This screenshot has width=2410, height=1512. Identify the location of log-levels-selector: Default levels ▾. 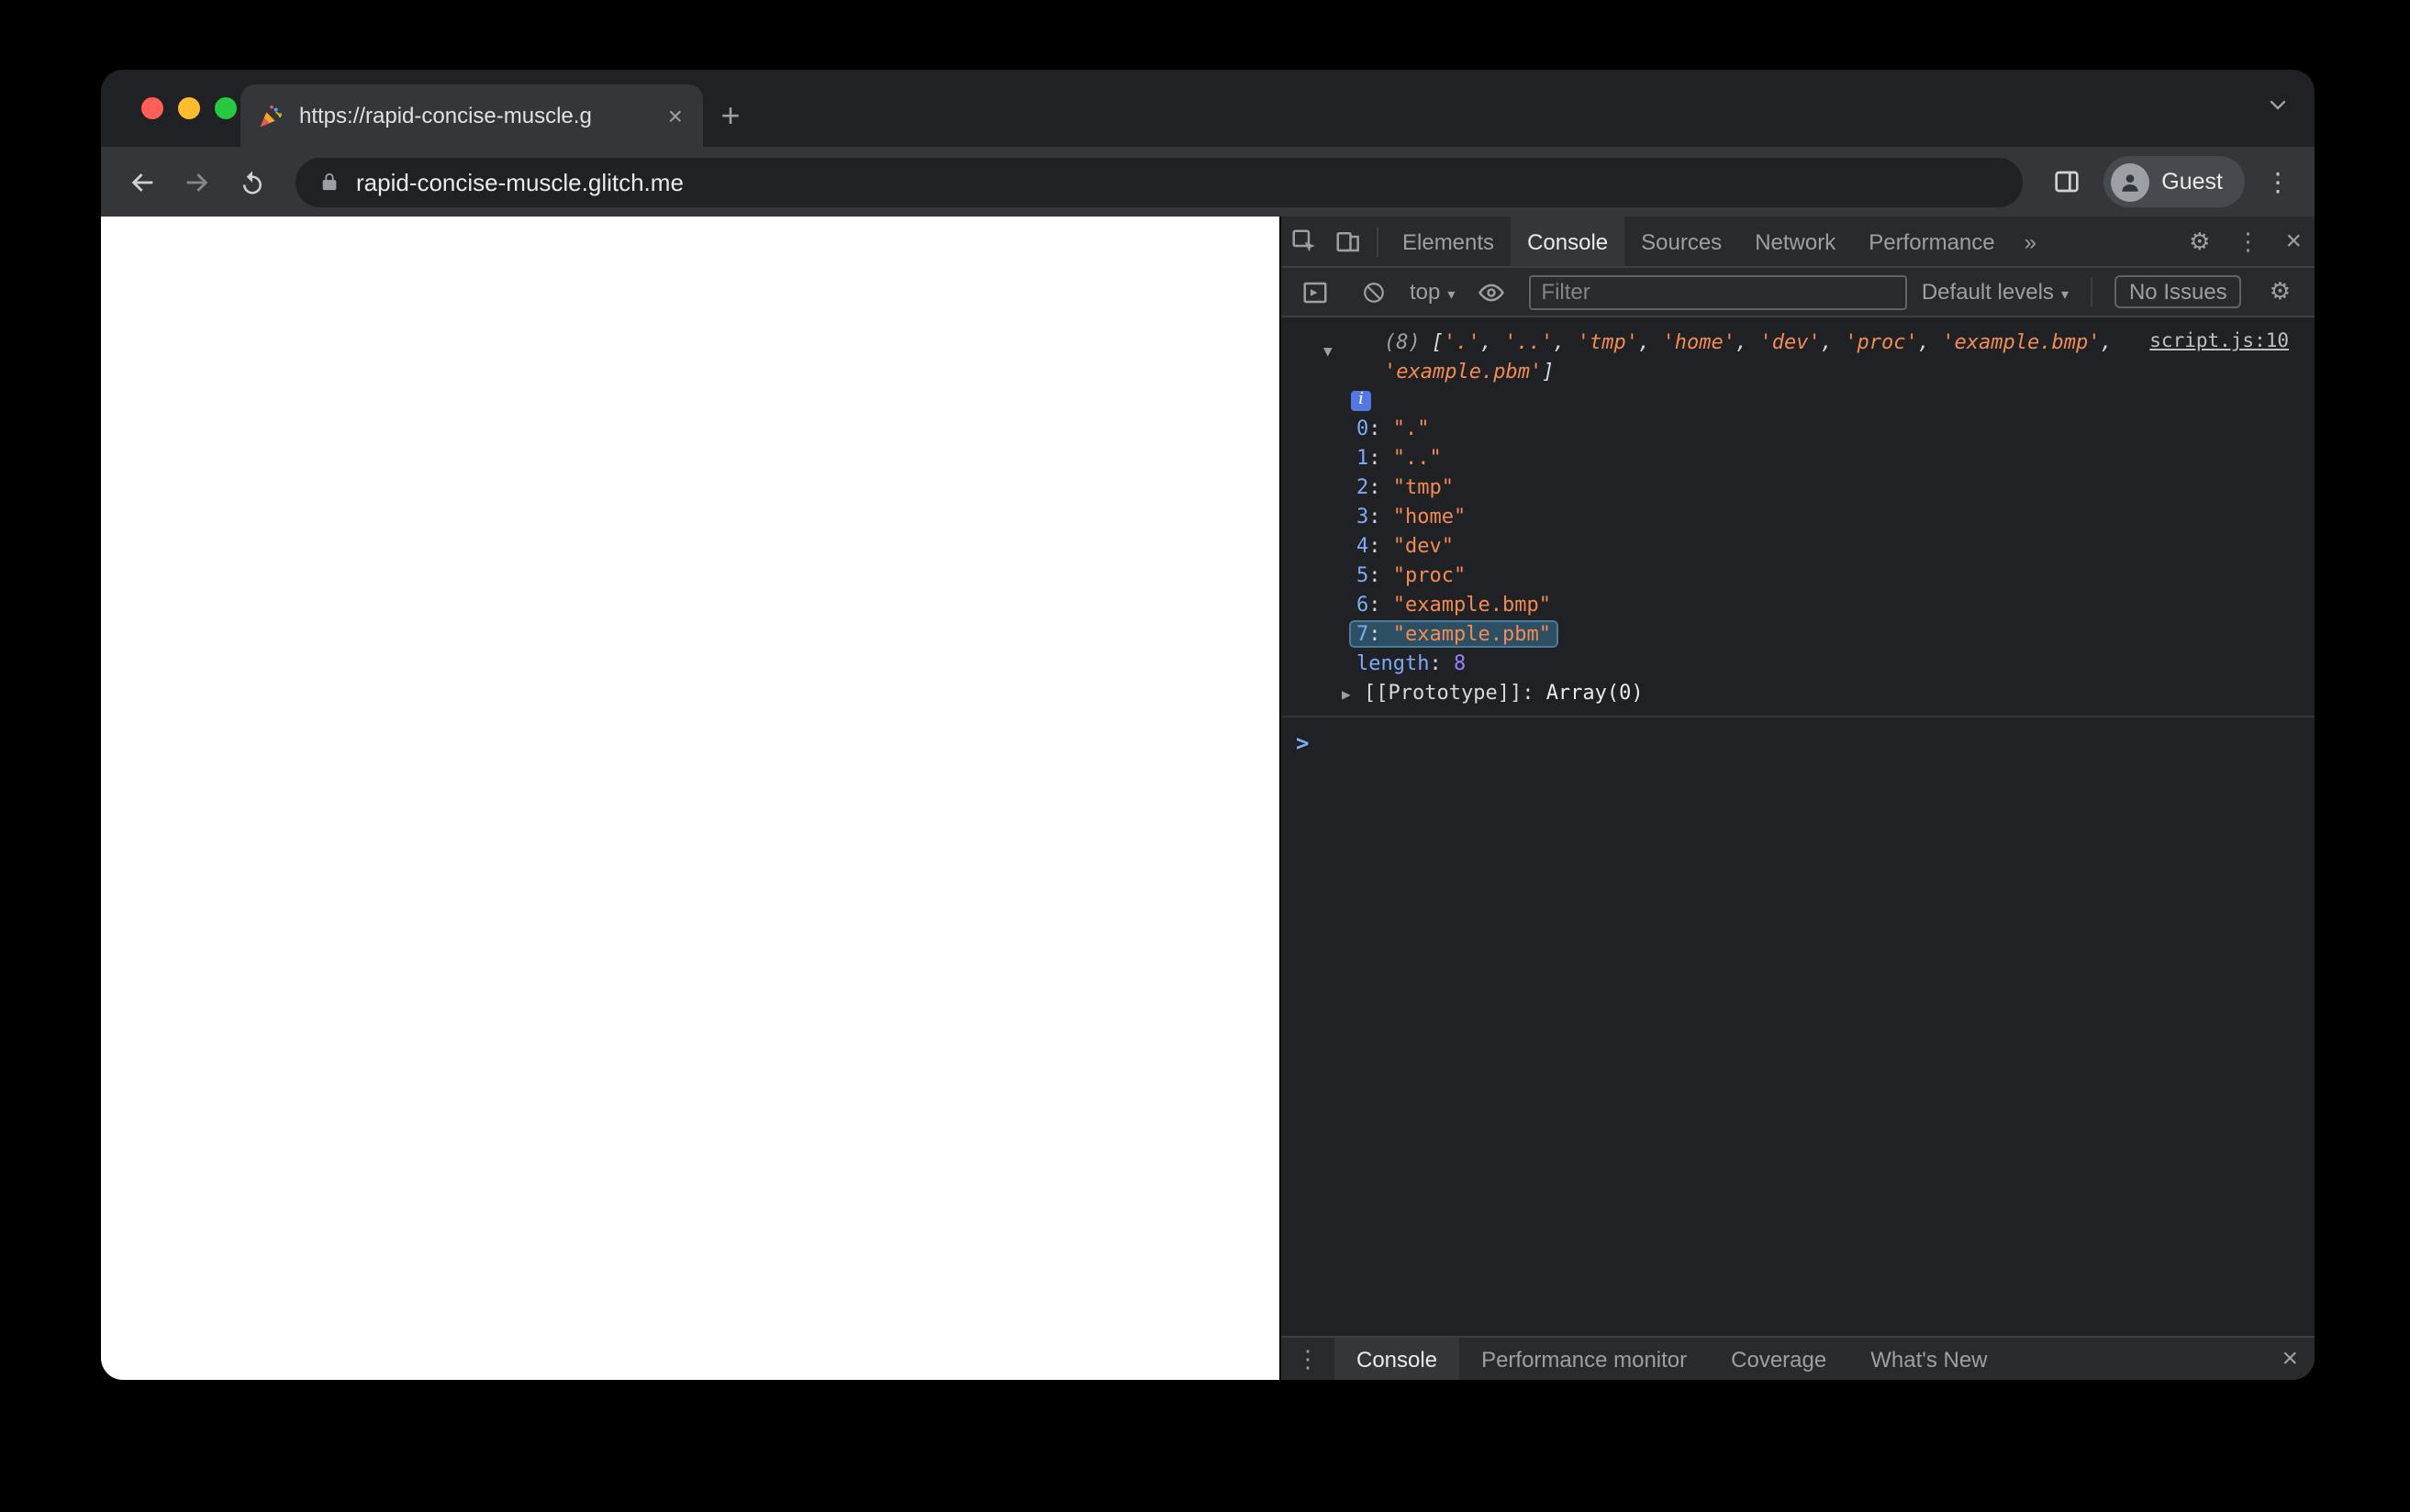
(1995, 292).